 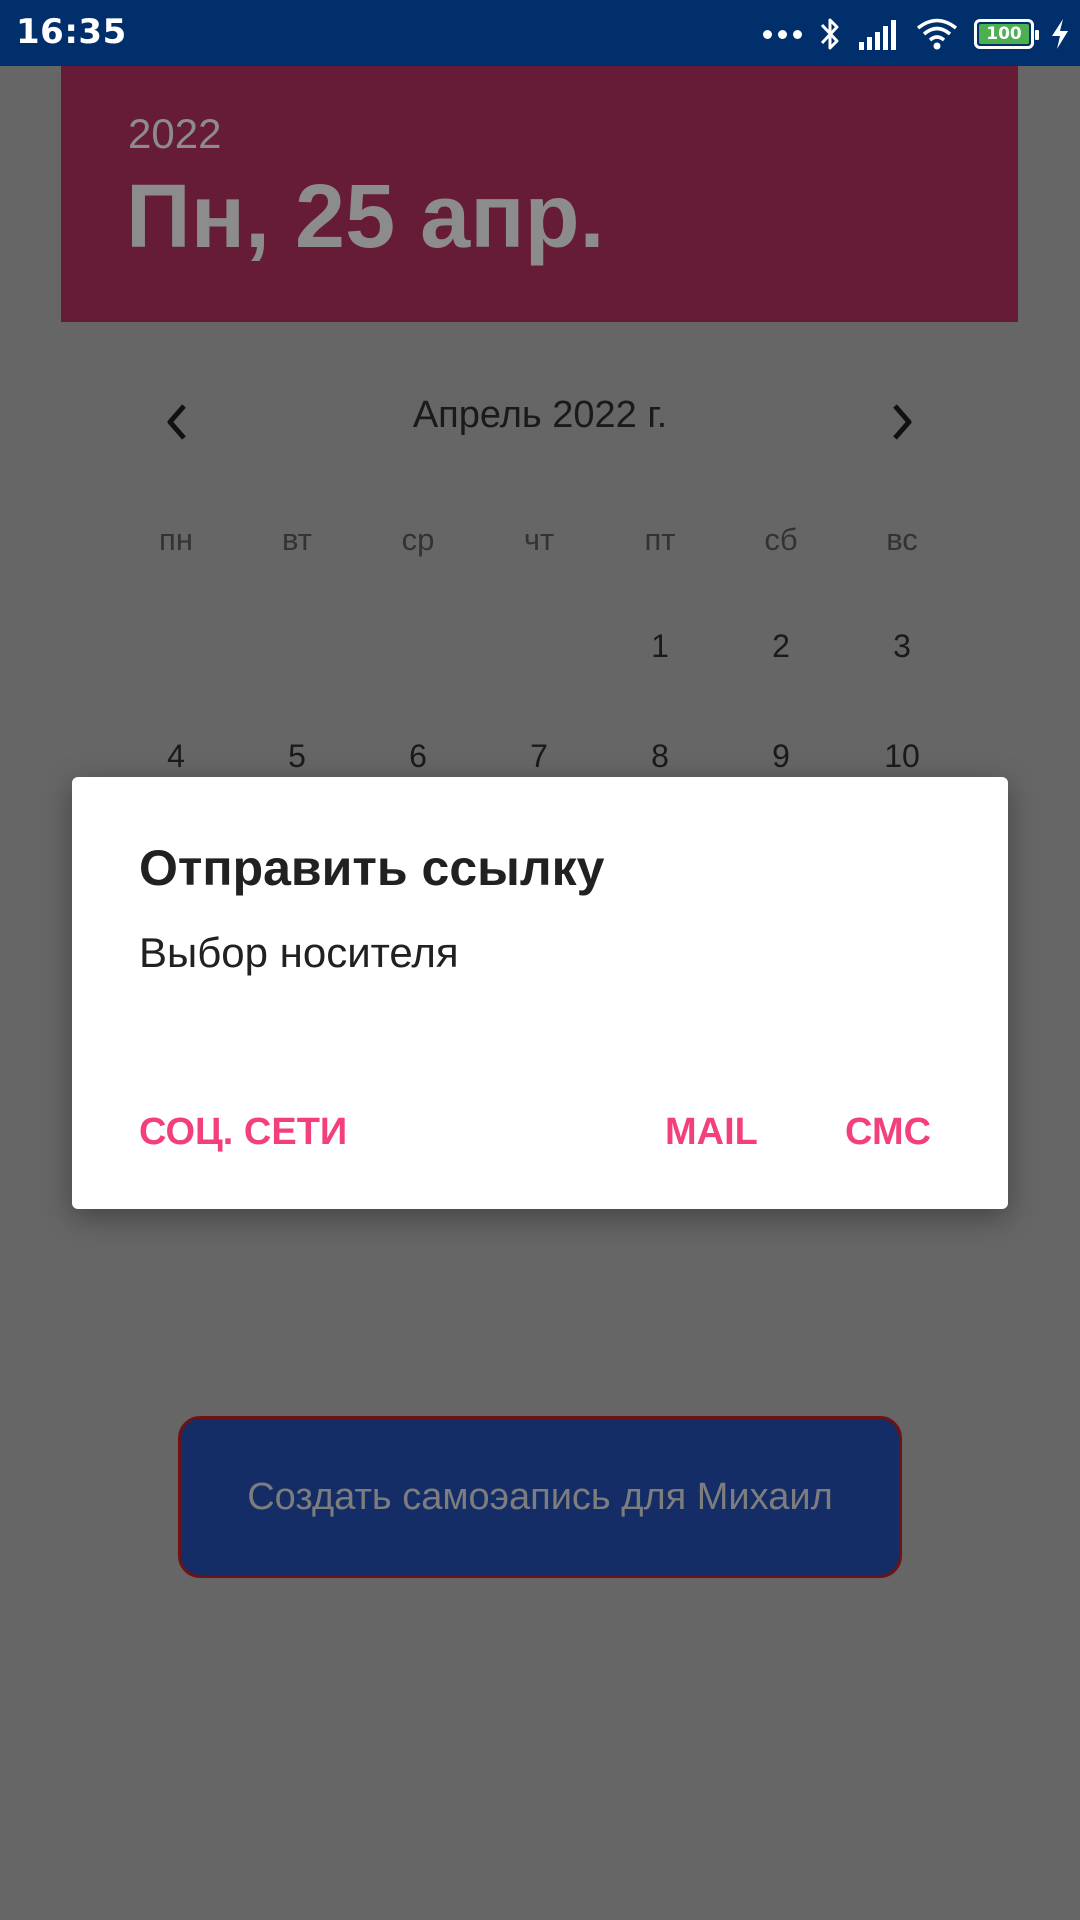 What do you see at coordinates (299, 952) in the screenshot?
I see `dialog-message: Выбор носителя` at bounding box center [299, 952].